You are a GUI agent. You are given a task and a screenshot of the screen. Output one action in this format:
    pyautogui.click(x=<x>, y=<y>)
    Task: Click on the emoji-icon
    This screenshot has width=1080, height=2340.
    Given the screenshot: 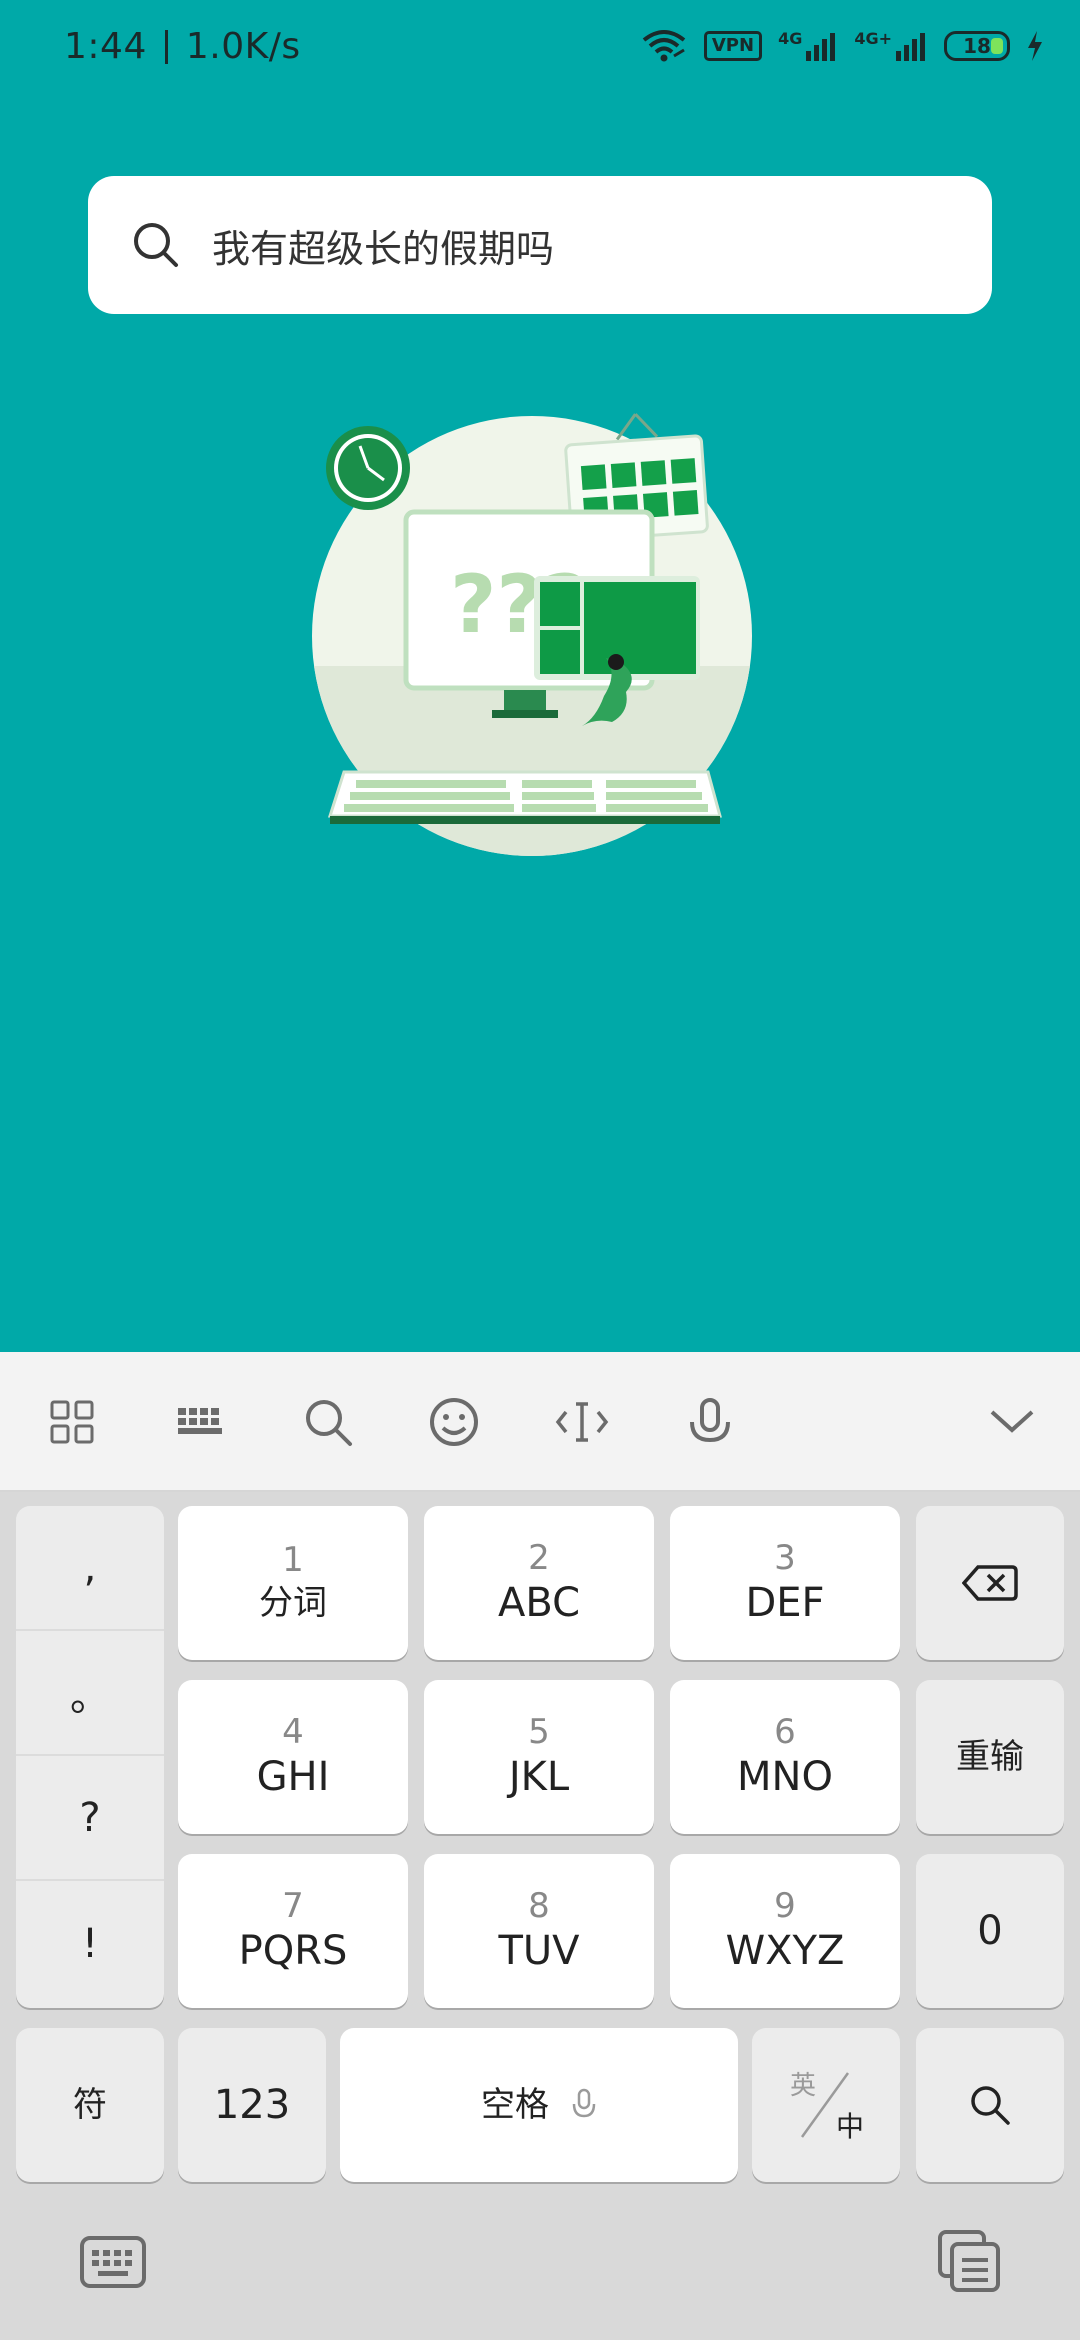 What is the action you would take?
    pyautogui.click(x=454, y=1422)
    